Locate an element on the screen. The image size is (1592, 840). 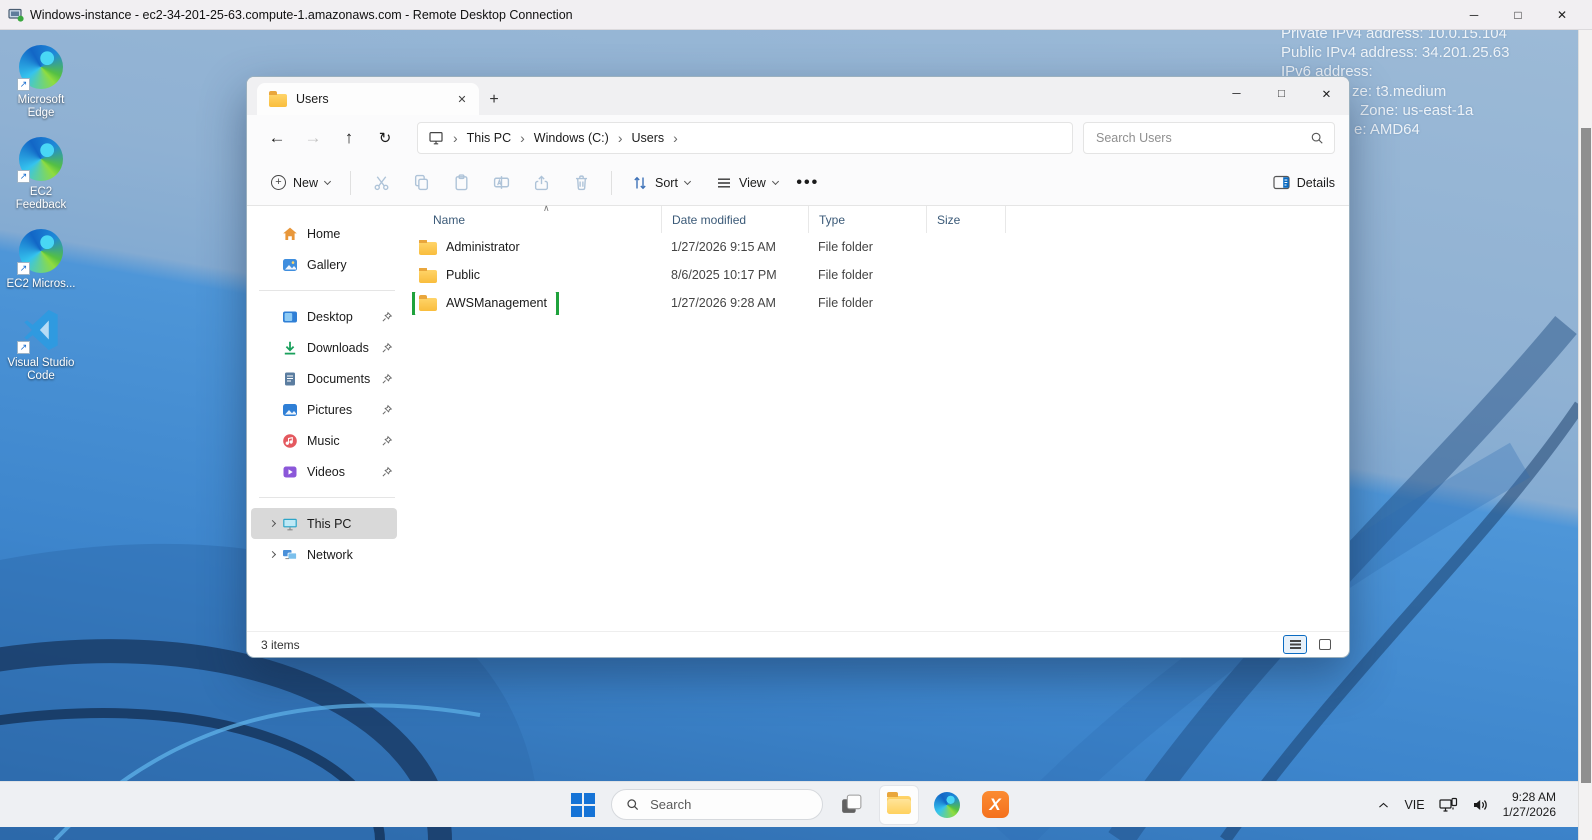
clock-time: 9:28 AM is located at coordinates (1533, 797).